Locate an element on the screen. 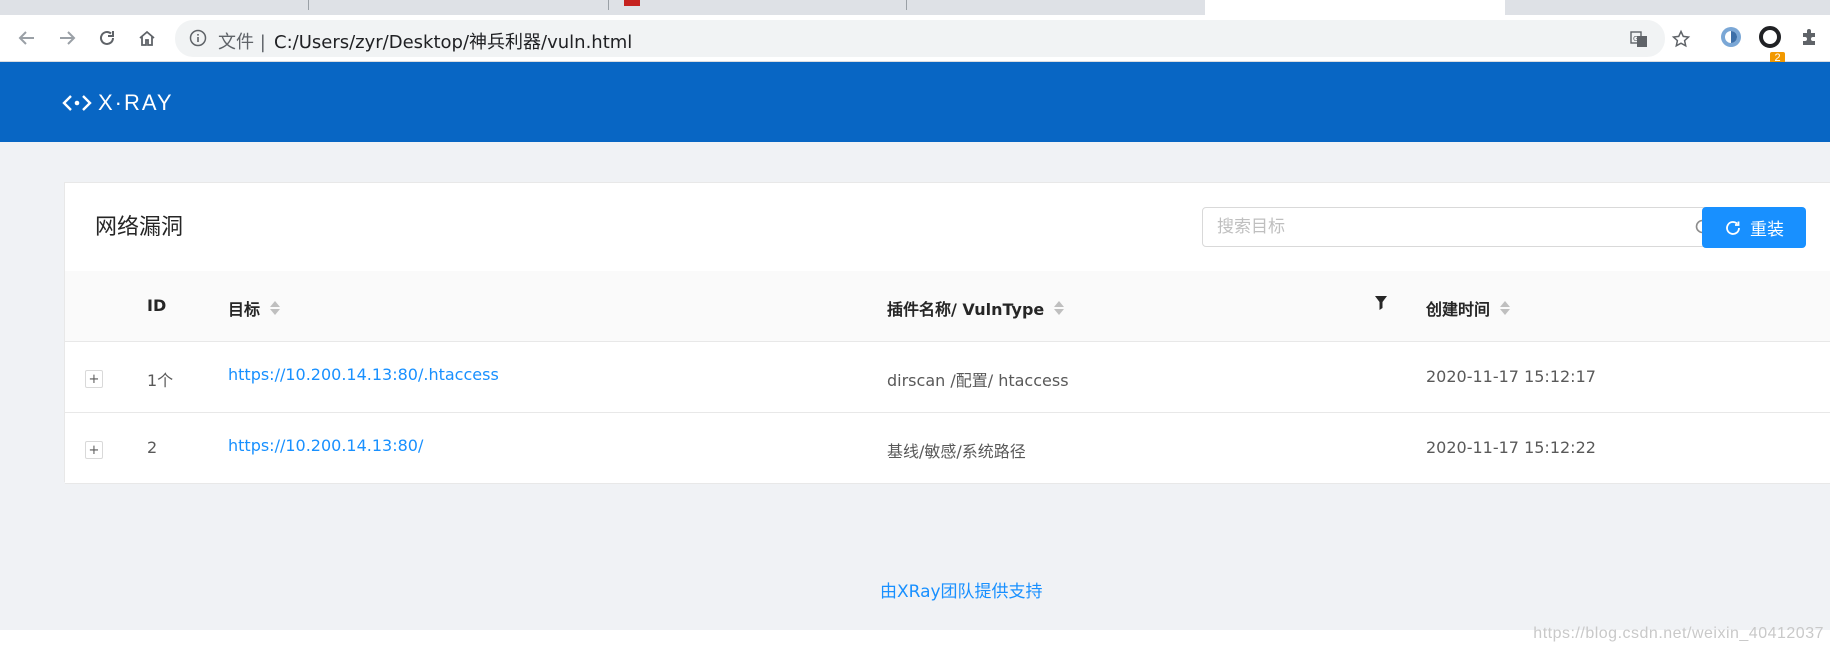 The image size is (1830, 653). filter-icon is located at coordinates (1381, 303).